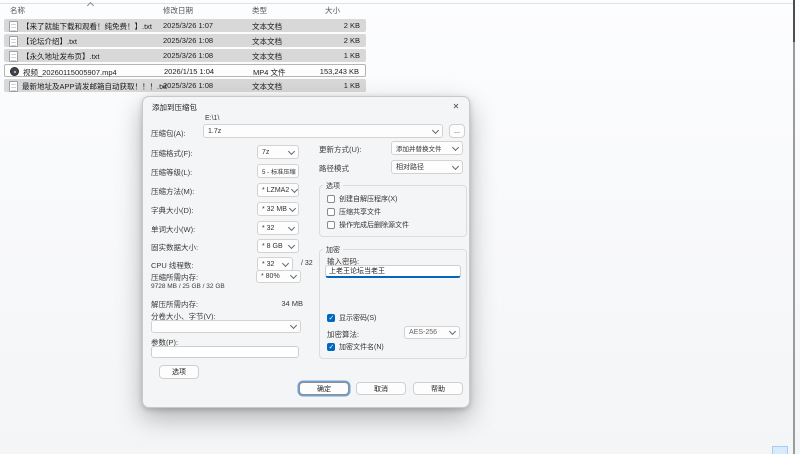  Describe the element at coordinates (270, 276) in the screenshot. I see `memory-usage-value: * 80%` at that location.